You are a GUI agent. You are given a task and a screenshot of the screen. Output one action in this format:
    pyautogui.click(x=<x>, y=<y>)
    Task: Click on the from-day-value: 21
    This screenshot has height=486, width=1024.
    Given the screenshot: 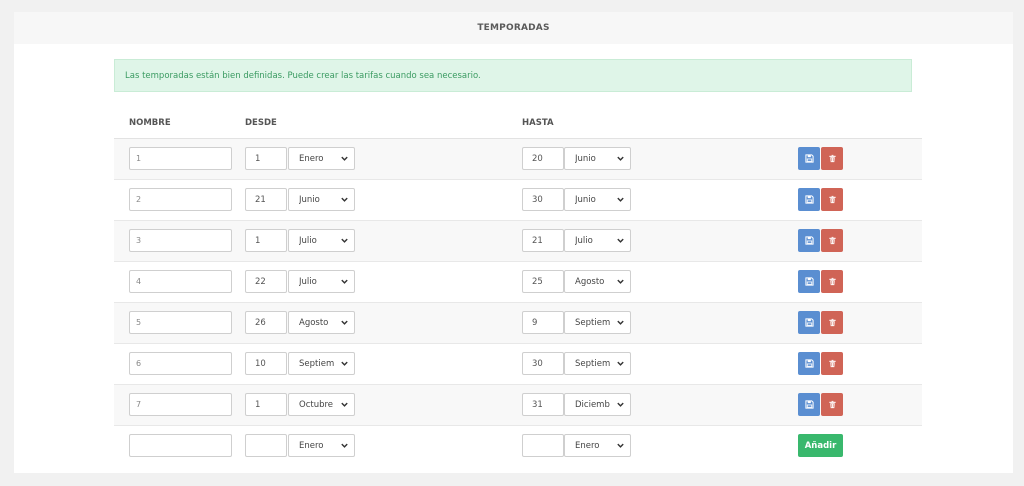 What is the action you would take?
    pyautogui.click(x=260, y=199)
    